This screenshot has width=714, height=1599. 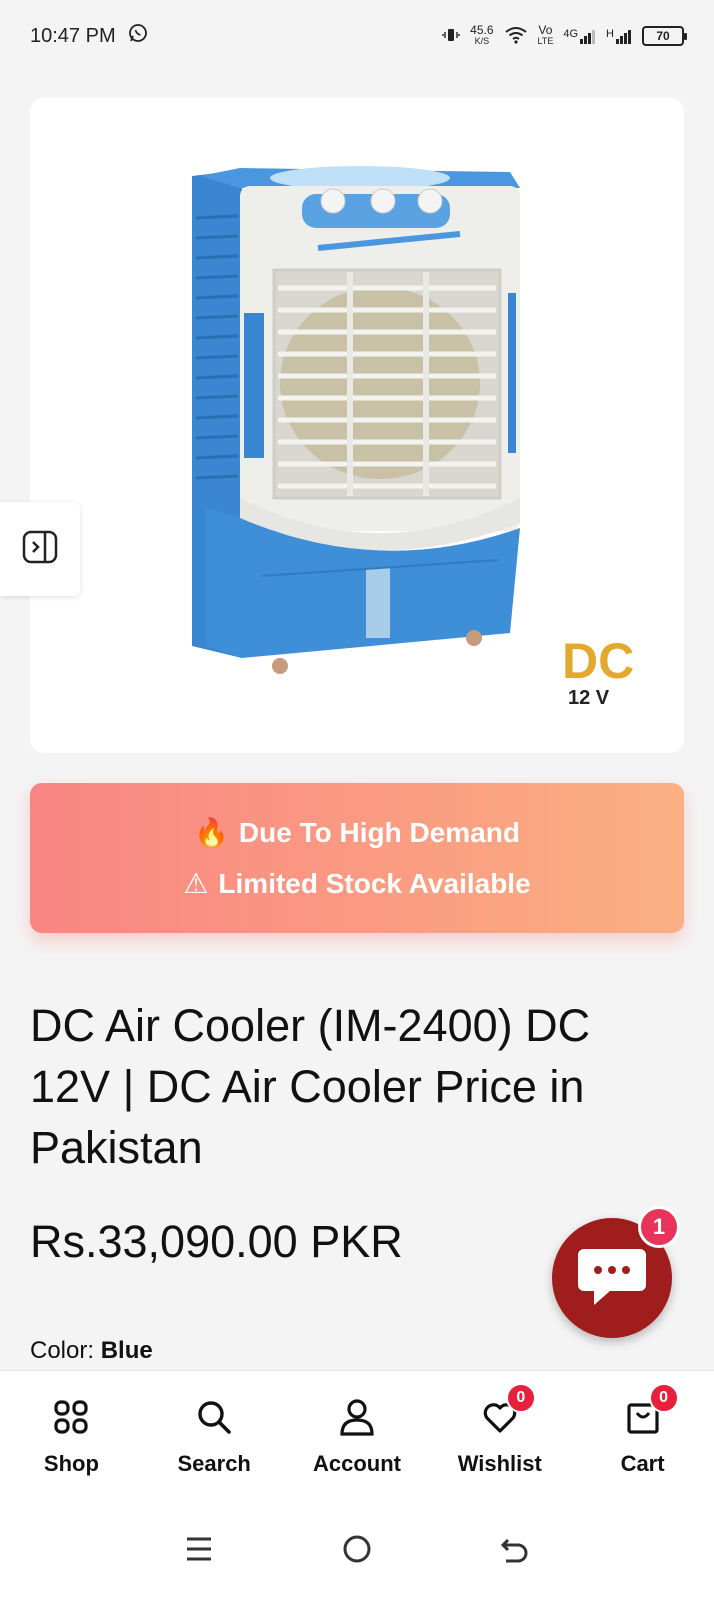 I want to click on signal-h: H, so click(x=619, y=36).